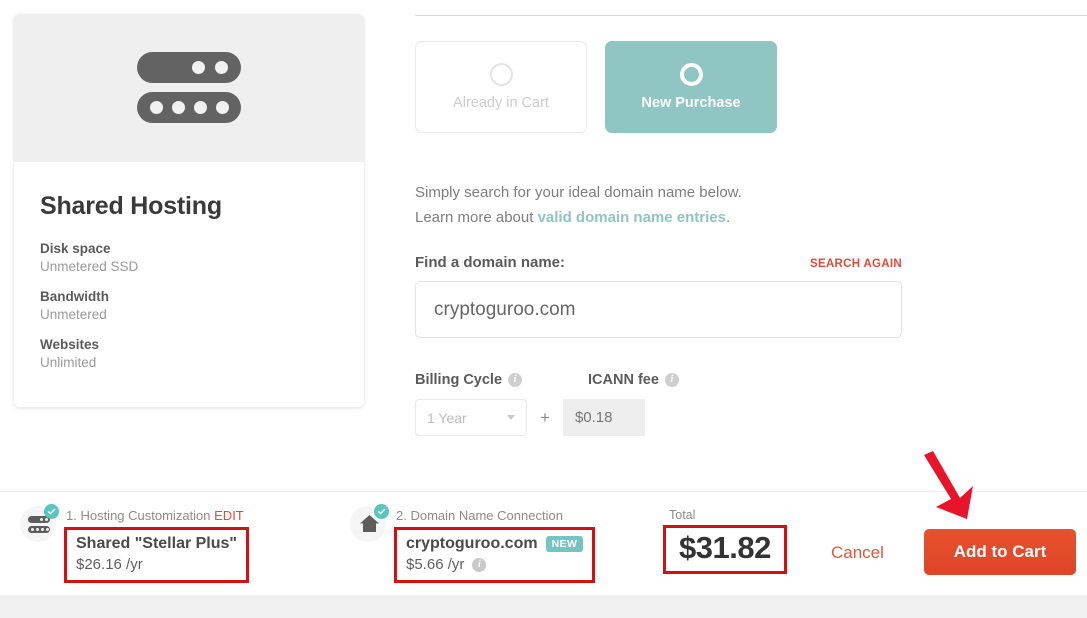 The width and height of the screenshot is (1087, 618). Describe the element at coordinates (691, 87) in the screenshot. I see `option-new-purchase: New Purchase` at that location.